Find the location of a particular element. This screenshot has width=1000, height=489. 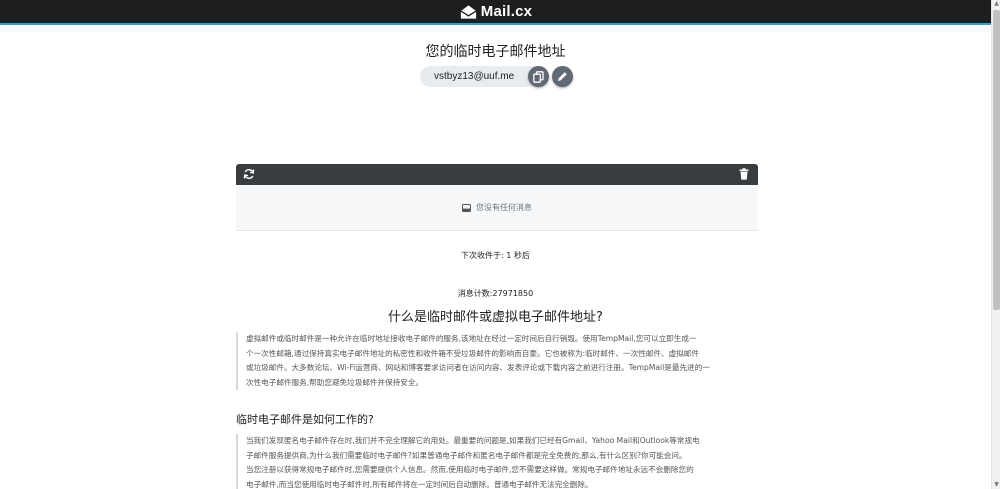

paragraph-line: 次性电子邮件服务,帮助您避免垃圾邮件并保持安全。 is located at coordinates (335, 382).